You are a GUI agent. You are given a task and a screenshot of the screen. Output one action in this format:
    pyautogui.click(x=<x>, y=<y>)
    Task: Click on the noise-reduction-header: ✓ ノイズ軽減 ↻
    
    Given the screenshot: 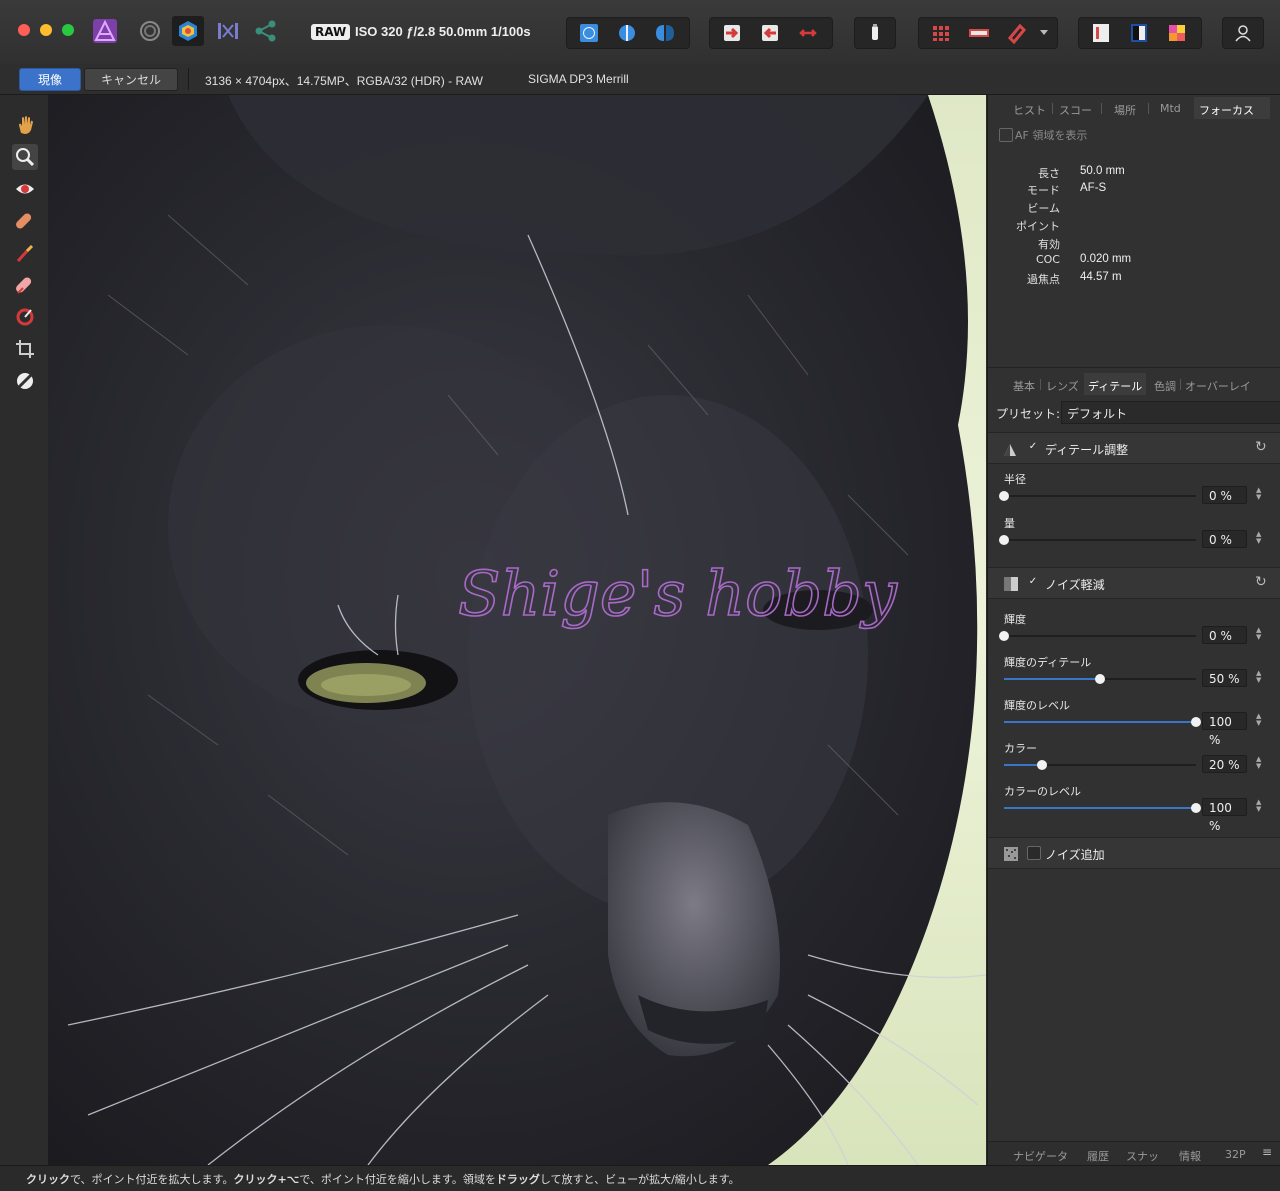 What is the action you would take?
    pyautogui.click(x=1134, y=583)
    